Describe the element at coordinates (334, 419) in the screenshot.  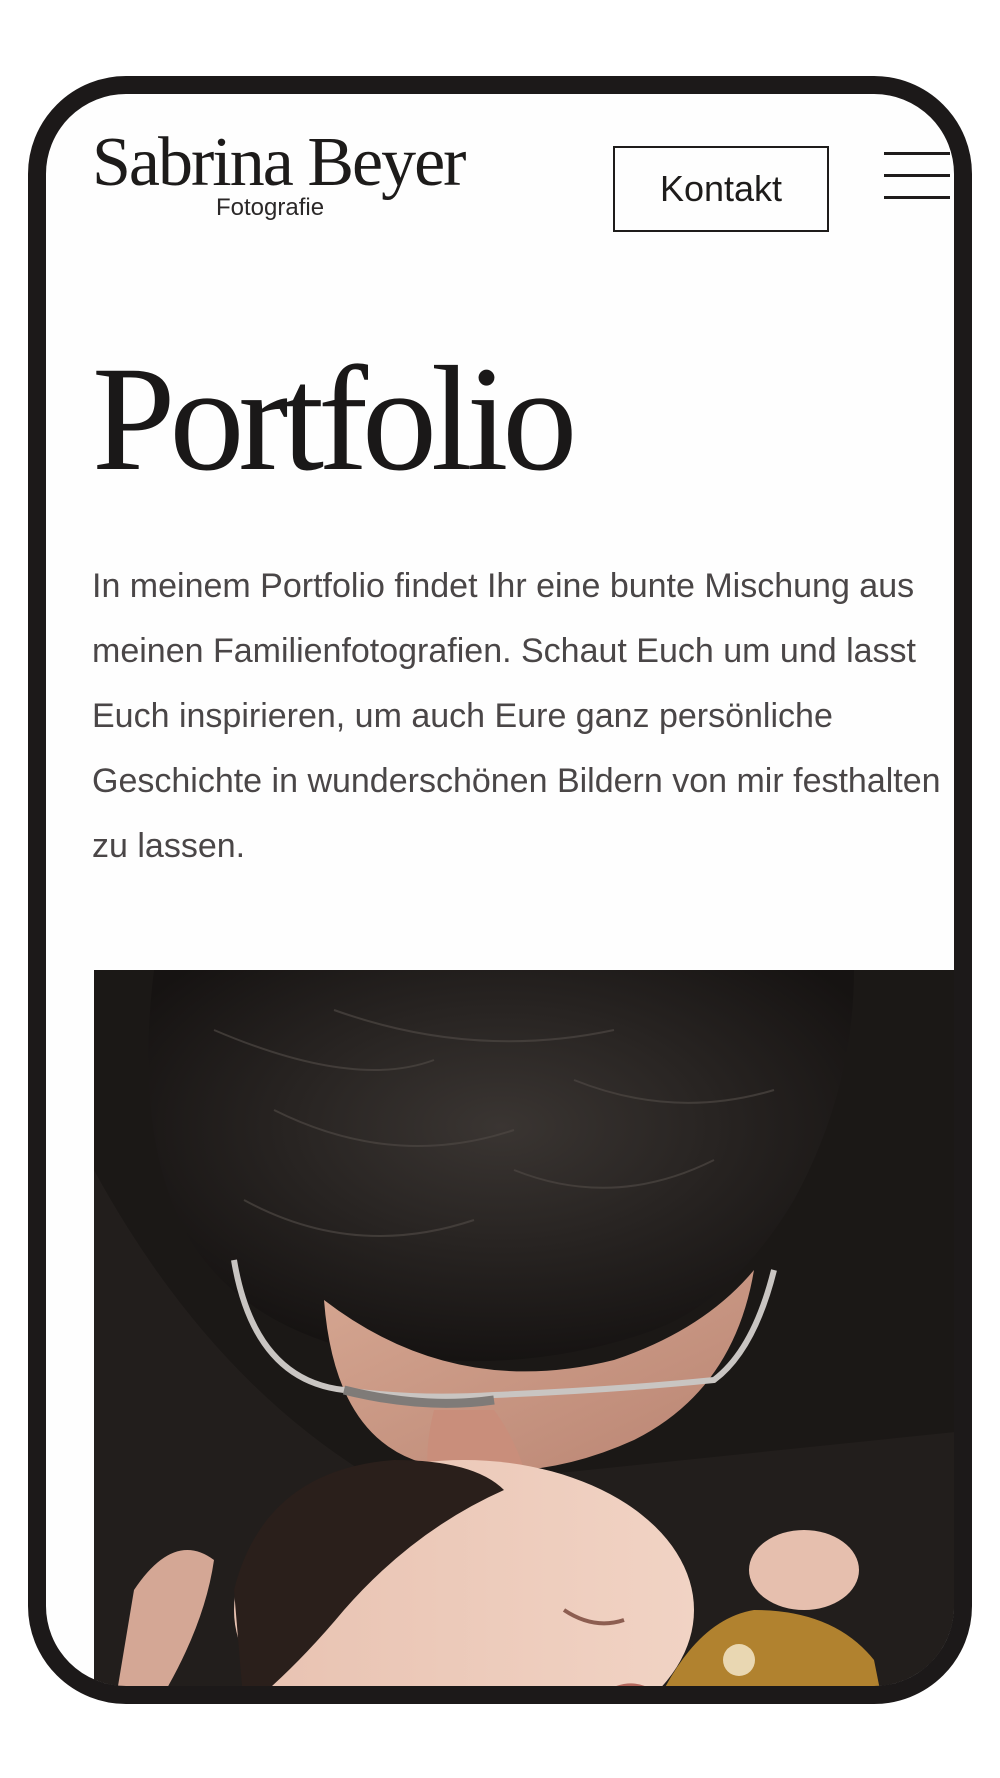
I see `page-title: Portfolio` at that location.